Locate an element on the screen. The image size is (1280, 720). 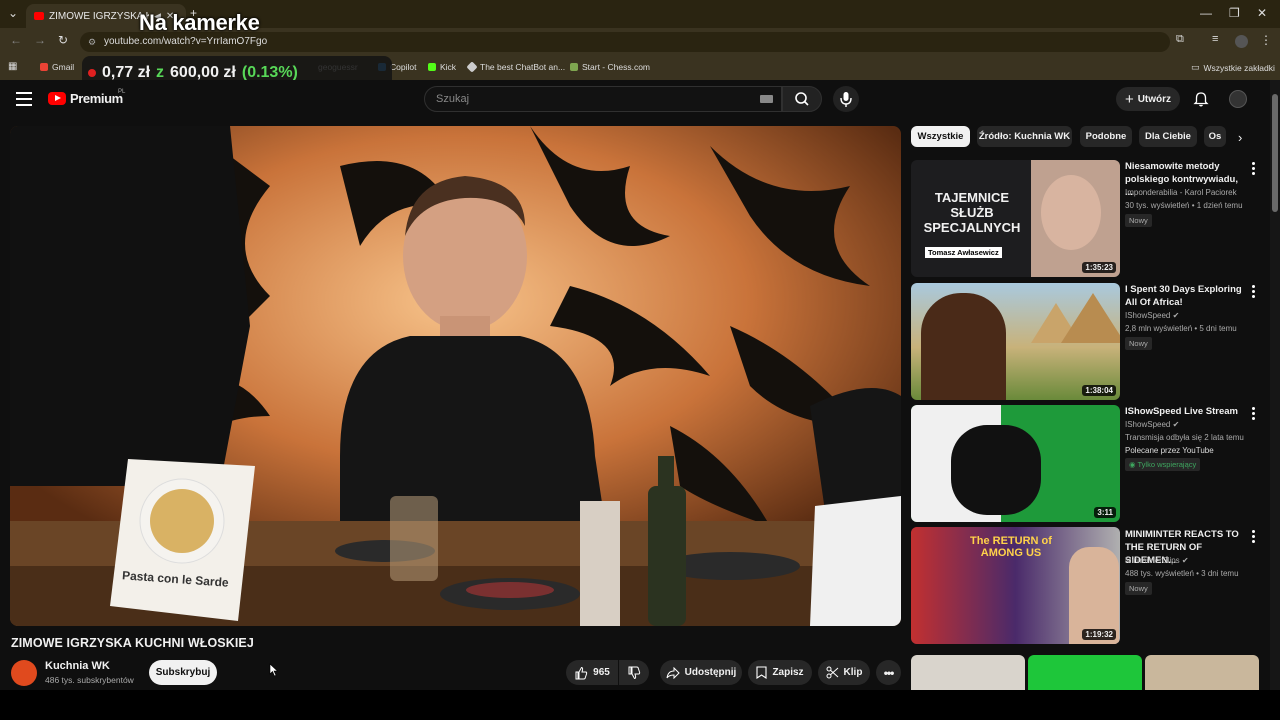
rec-meta-2: 2,8 mln wyświetleń • 5 dni temu is located at coordinates (1181, 328).